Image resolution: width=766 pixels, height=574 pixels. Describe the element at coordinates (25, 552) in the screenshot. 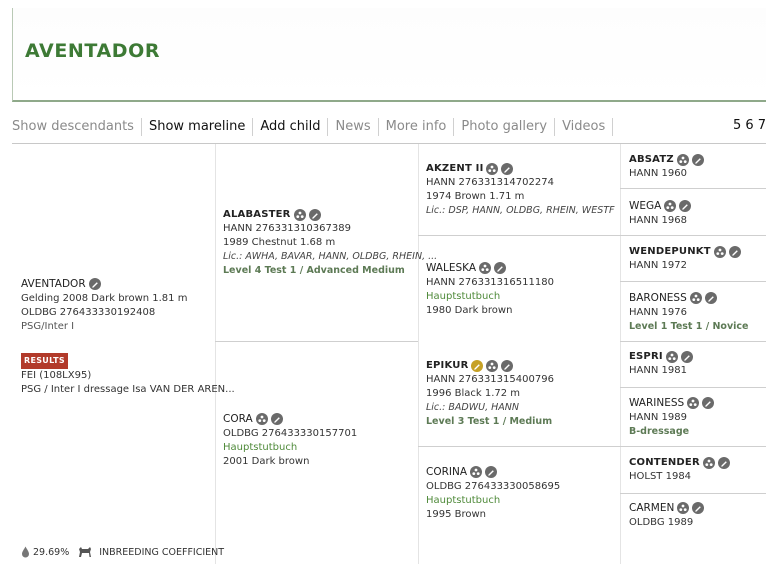

I see `drop-icon` at that location.